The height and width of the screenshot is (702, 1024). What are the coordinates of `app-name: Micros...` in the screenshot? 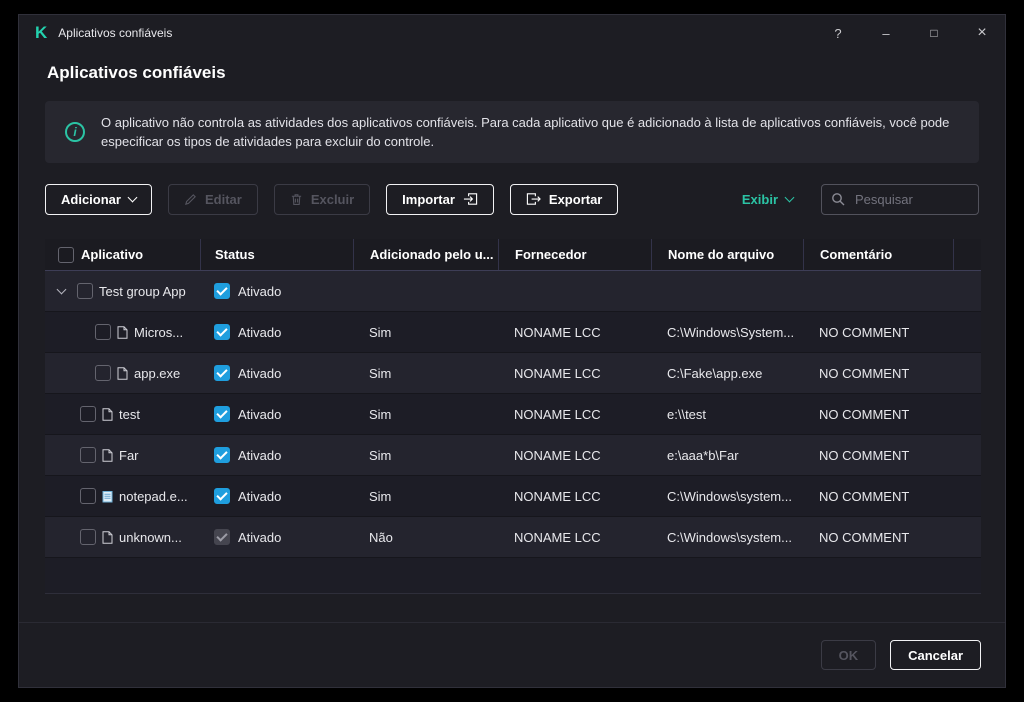 It's located at (159, 332).